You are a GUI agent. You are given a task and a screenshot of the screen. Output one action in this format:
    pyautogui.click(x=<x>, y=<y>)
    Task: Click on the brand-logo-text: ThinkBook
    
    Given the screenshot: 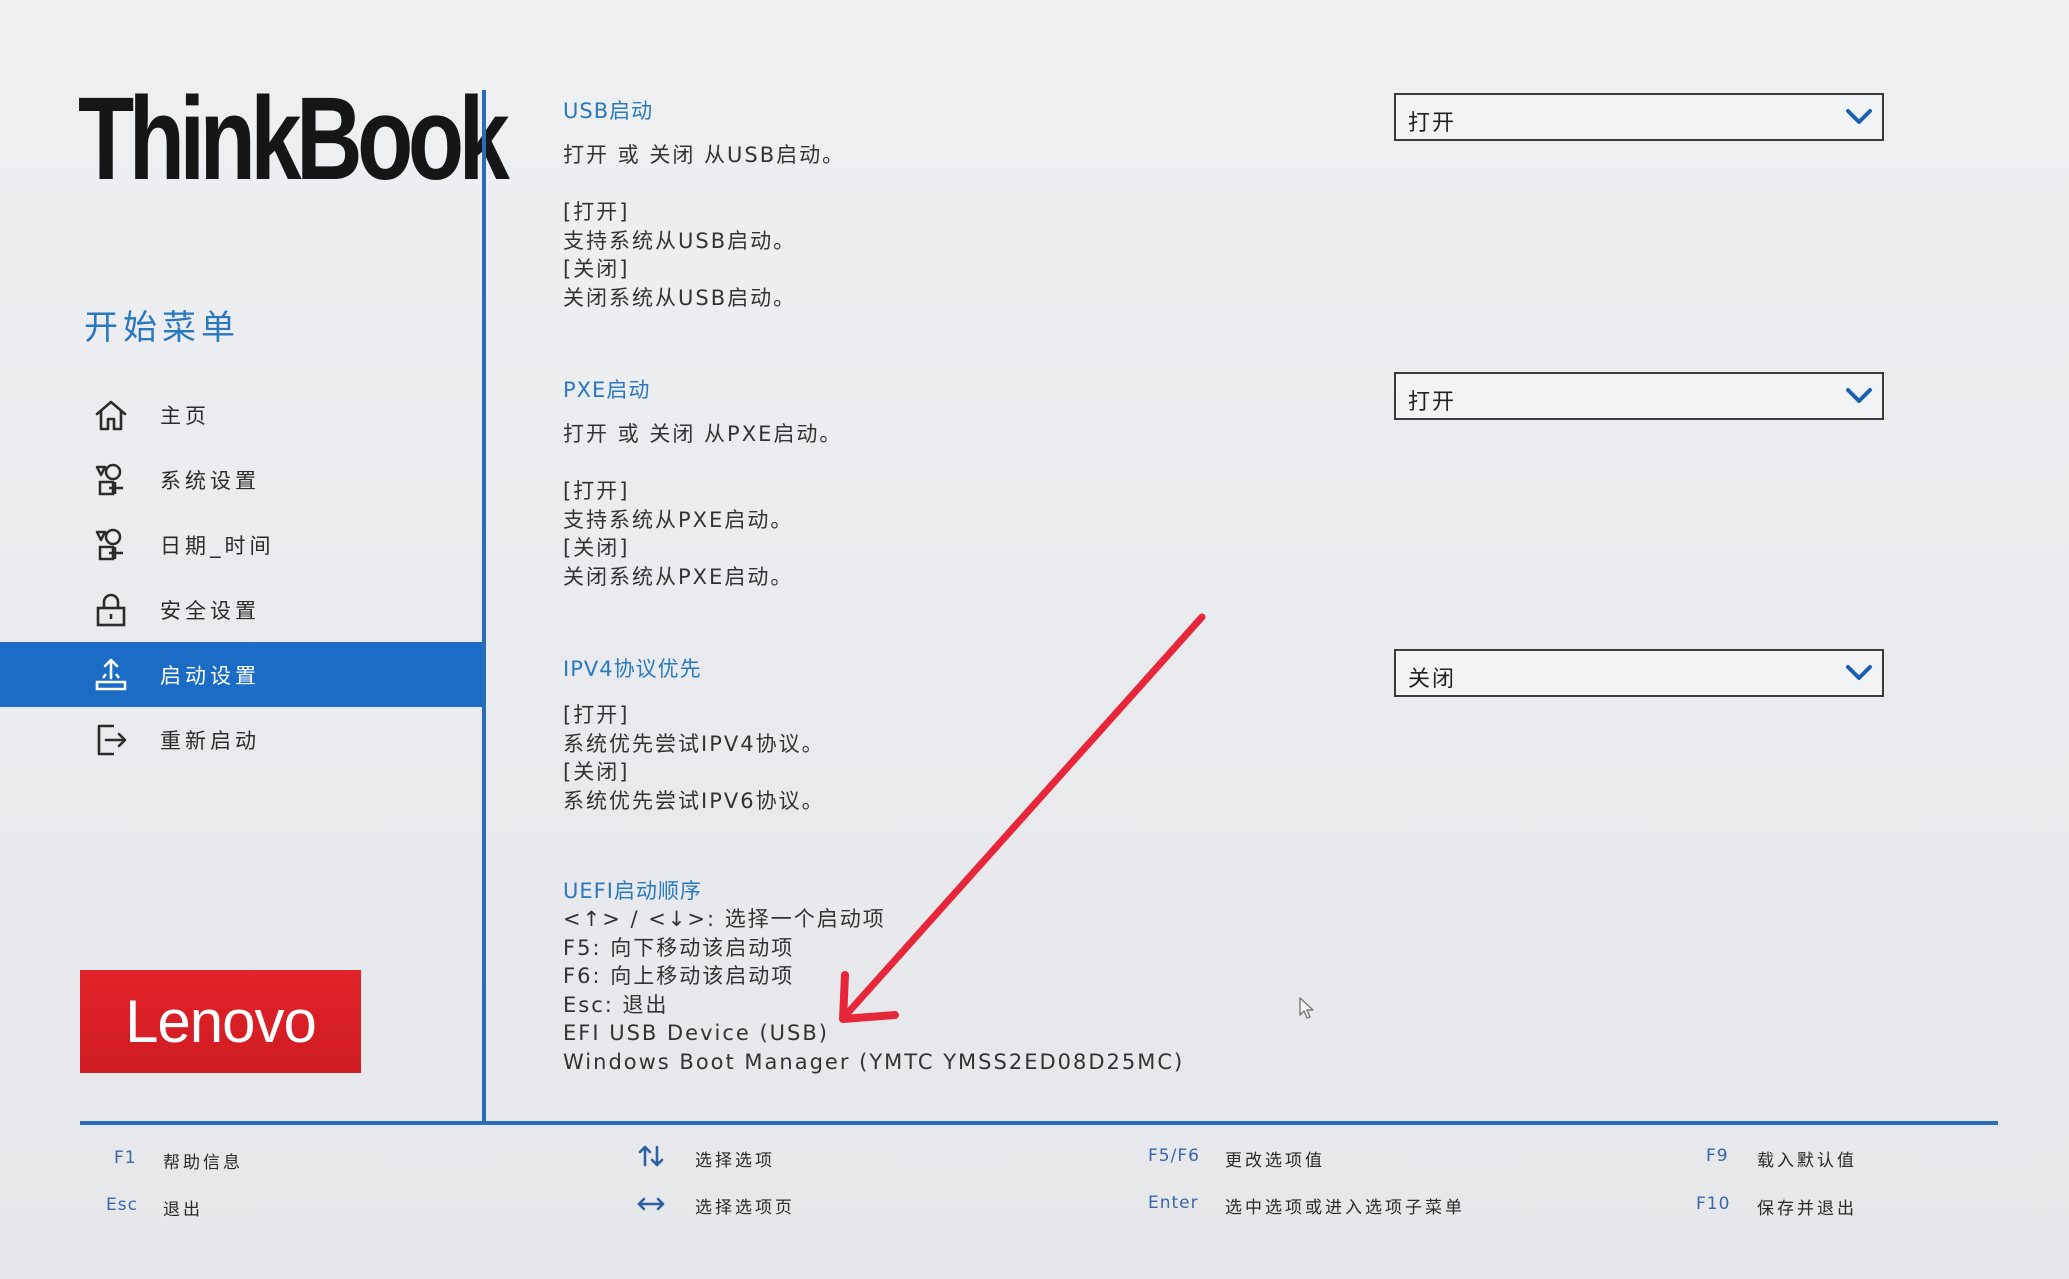 What is the action you would take?
    pyautogui.click(x=294, y=139)
    